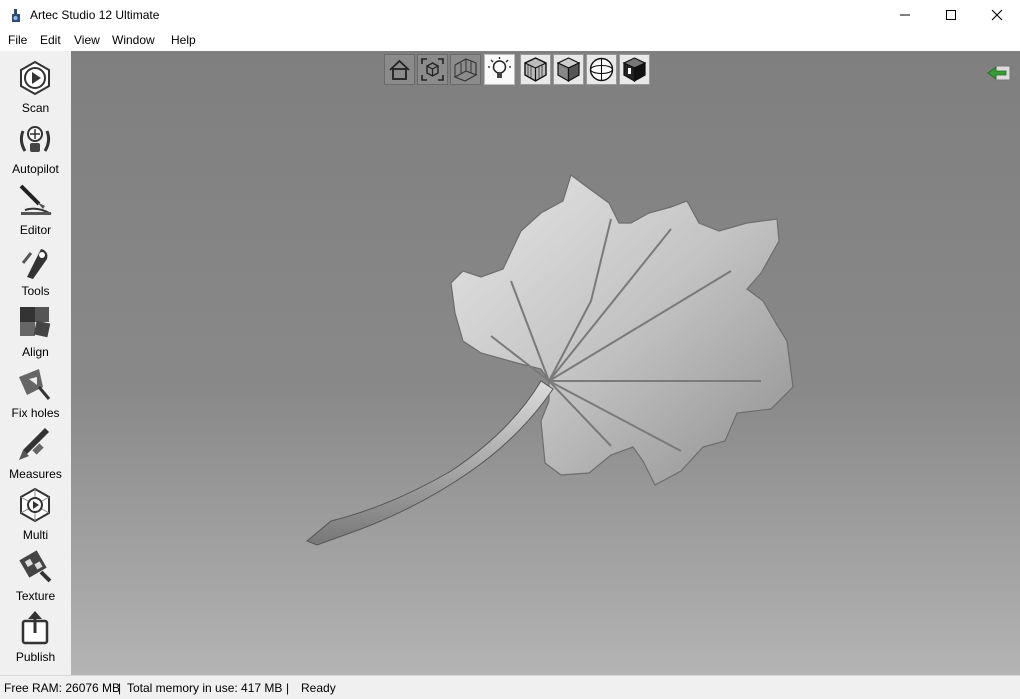  What do you see at coordinates (17, 40) in the screenshot?
I see `menu-file: File` at bounding box center [17, 40].